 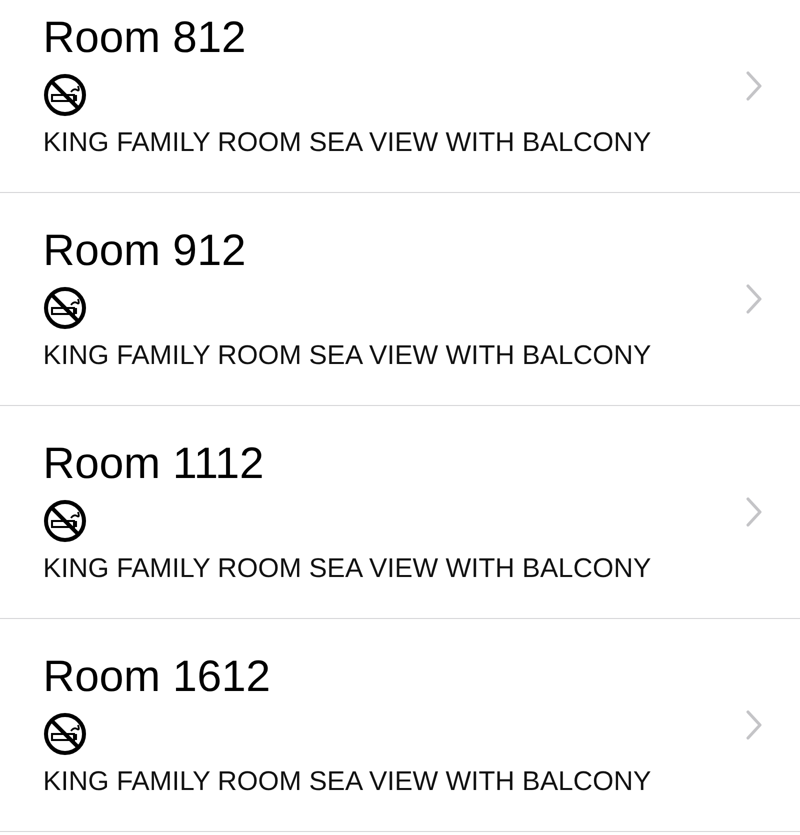 What do you see at coordinates (153, 464) in the screenshot?
I see `room-title: Room 1112` at bounding box center [153, 464].